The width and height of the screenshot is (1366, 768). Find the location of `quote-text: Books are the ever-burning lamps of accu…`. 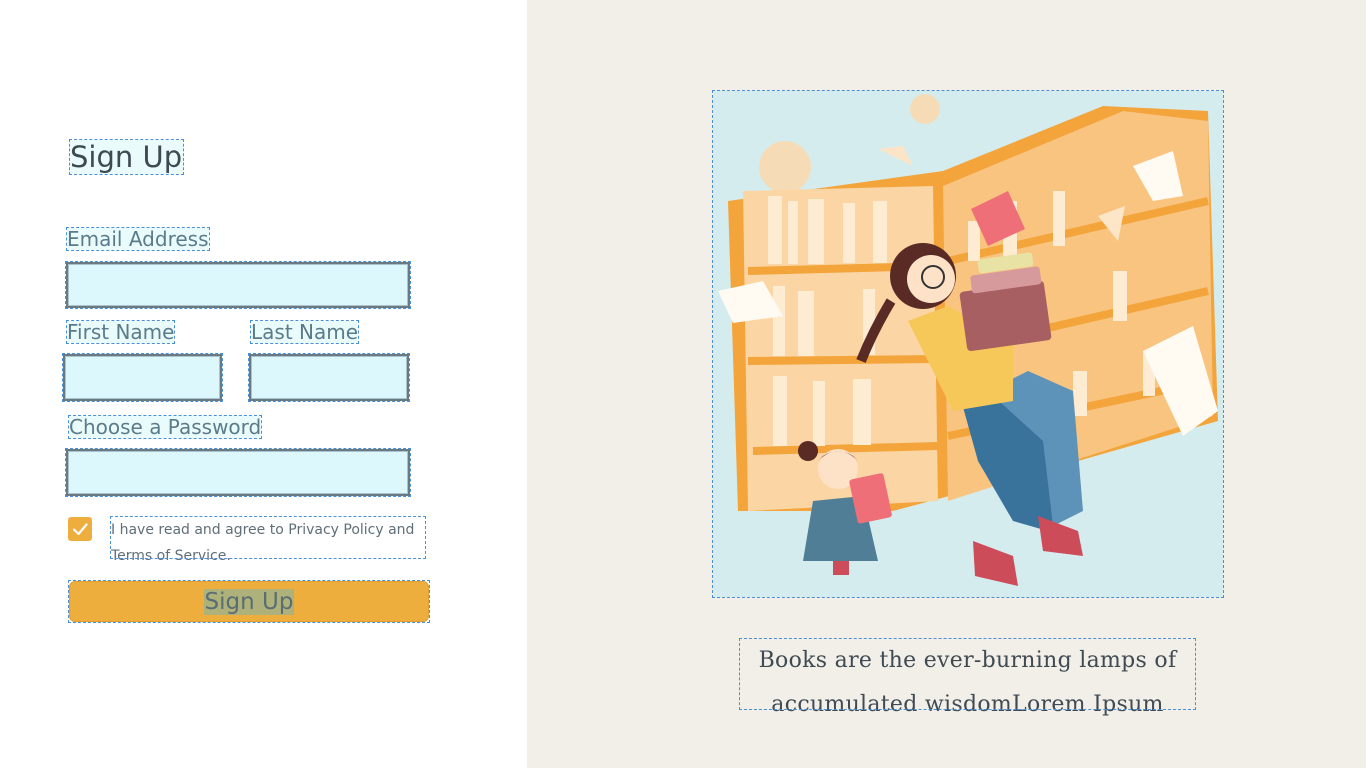

quote-text: Books are the ever-burning lamps of accu… is located at coordinates (967, 677).